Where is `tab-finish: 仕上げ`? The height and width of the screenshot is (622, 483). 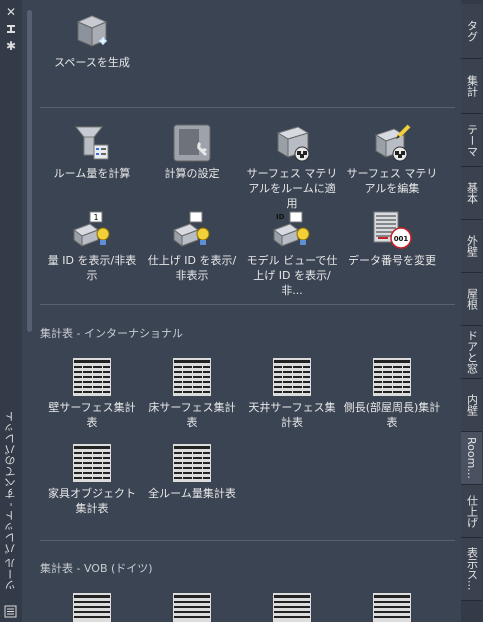
tab-finish: 仕上げ is located at coordinates (471, 511).